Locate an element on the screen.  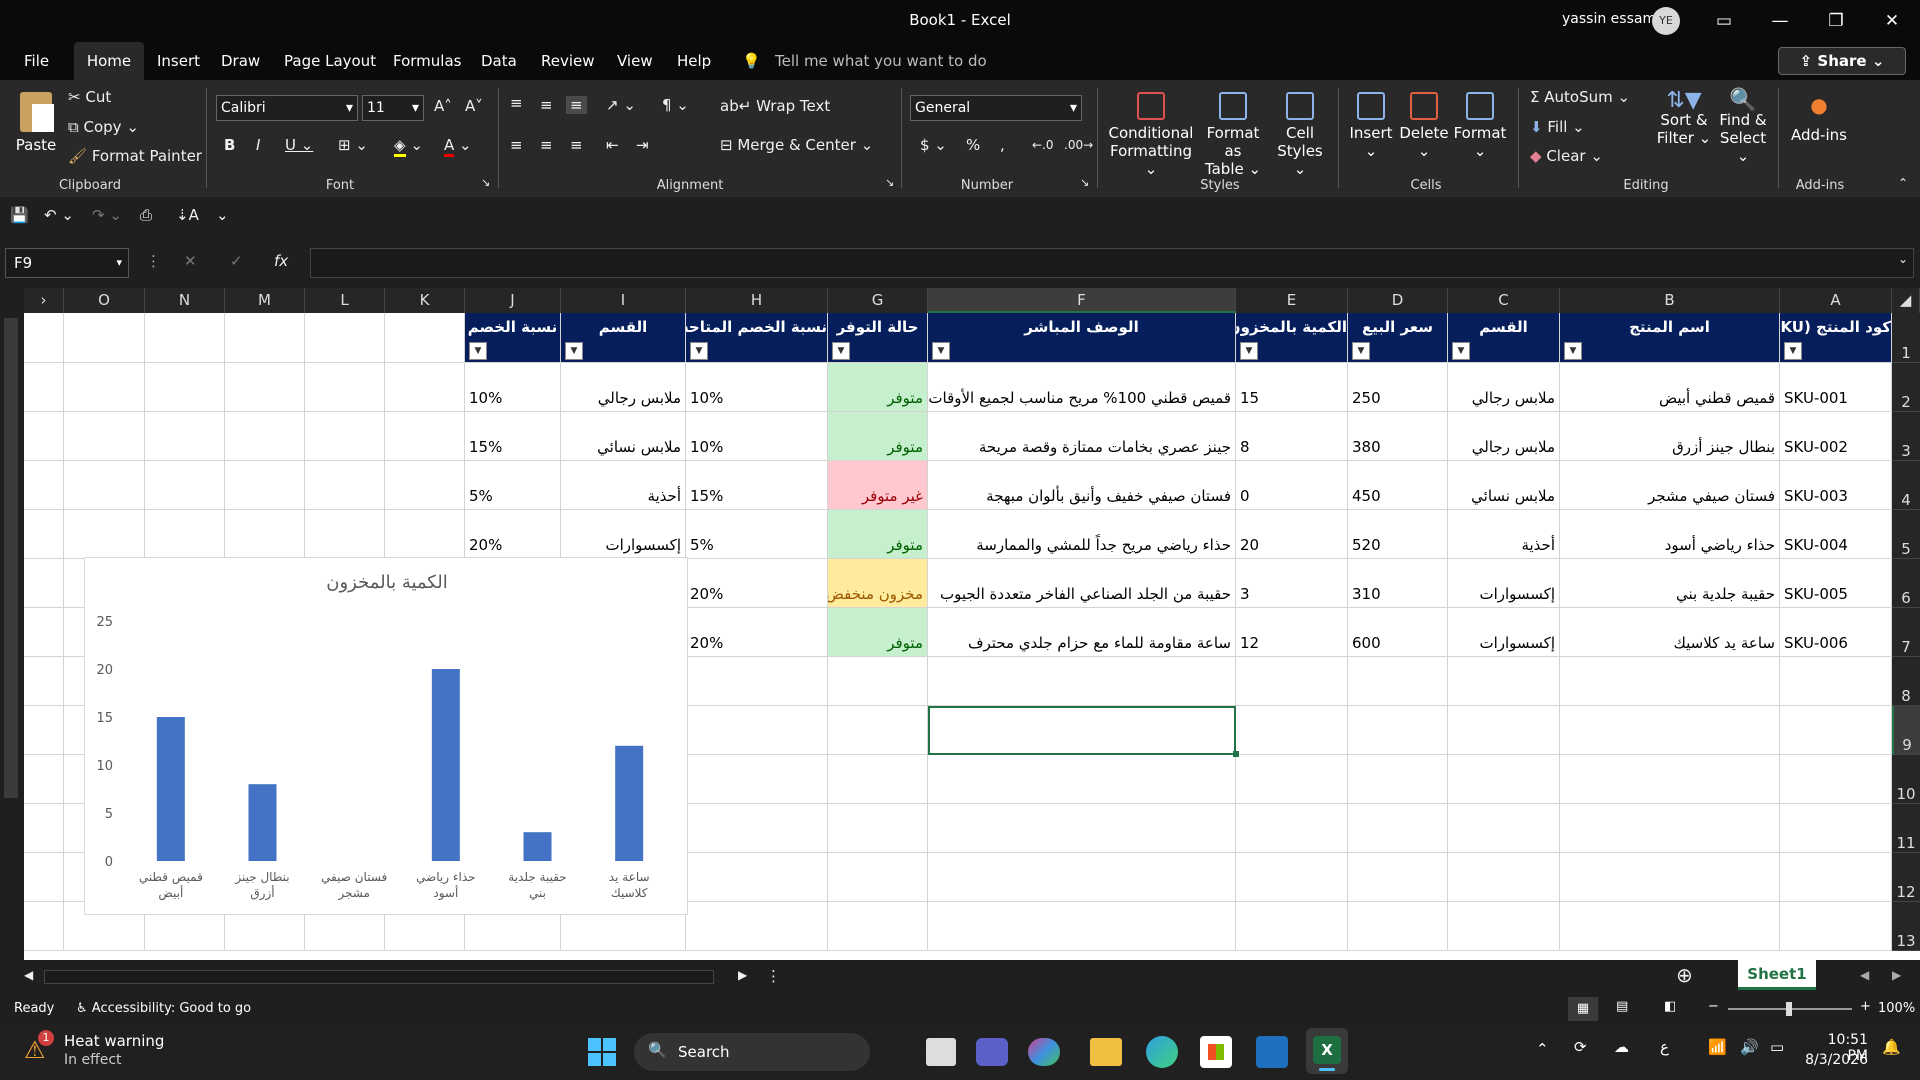
align-top-icon: ≡ is located at coordinates (516, 103).